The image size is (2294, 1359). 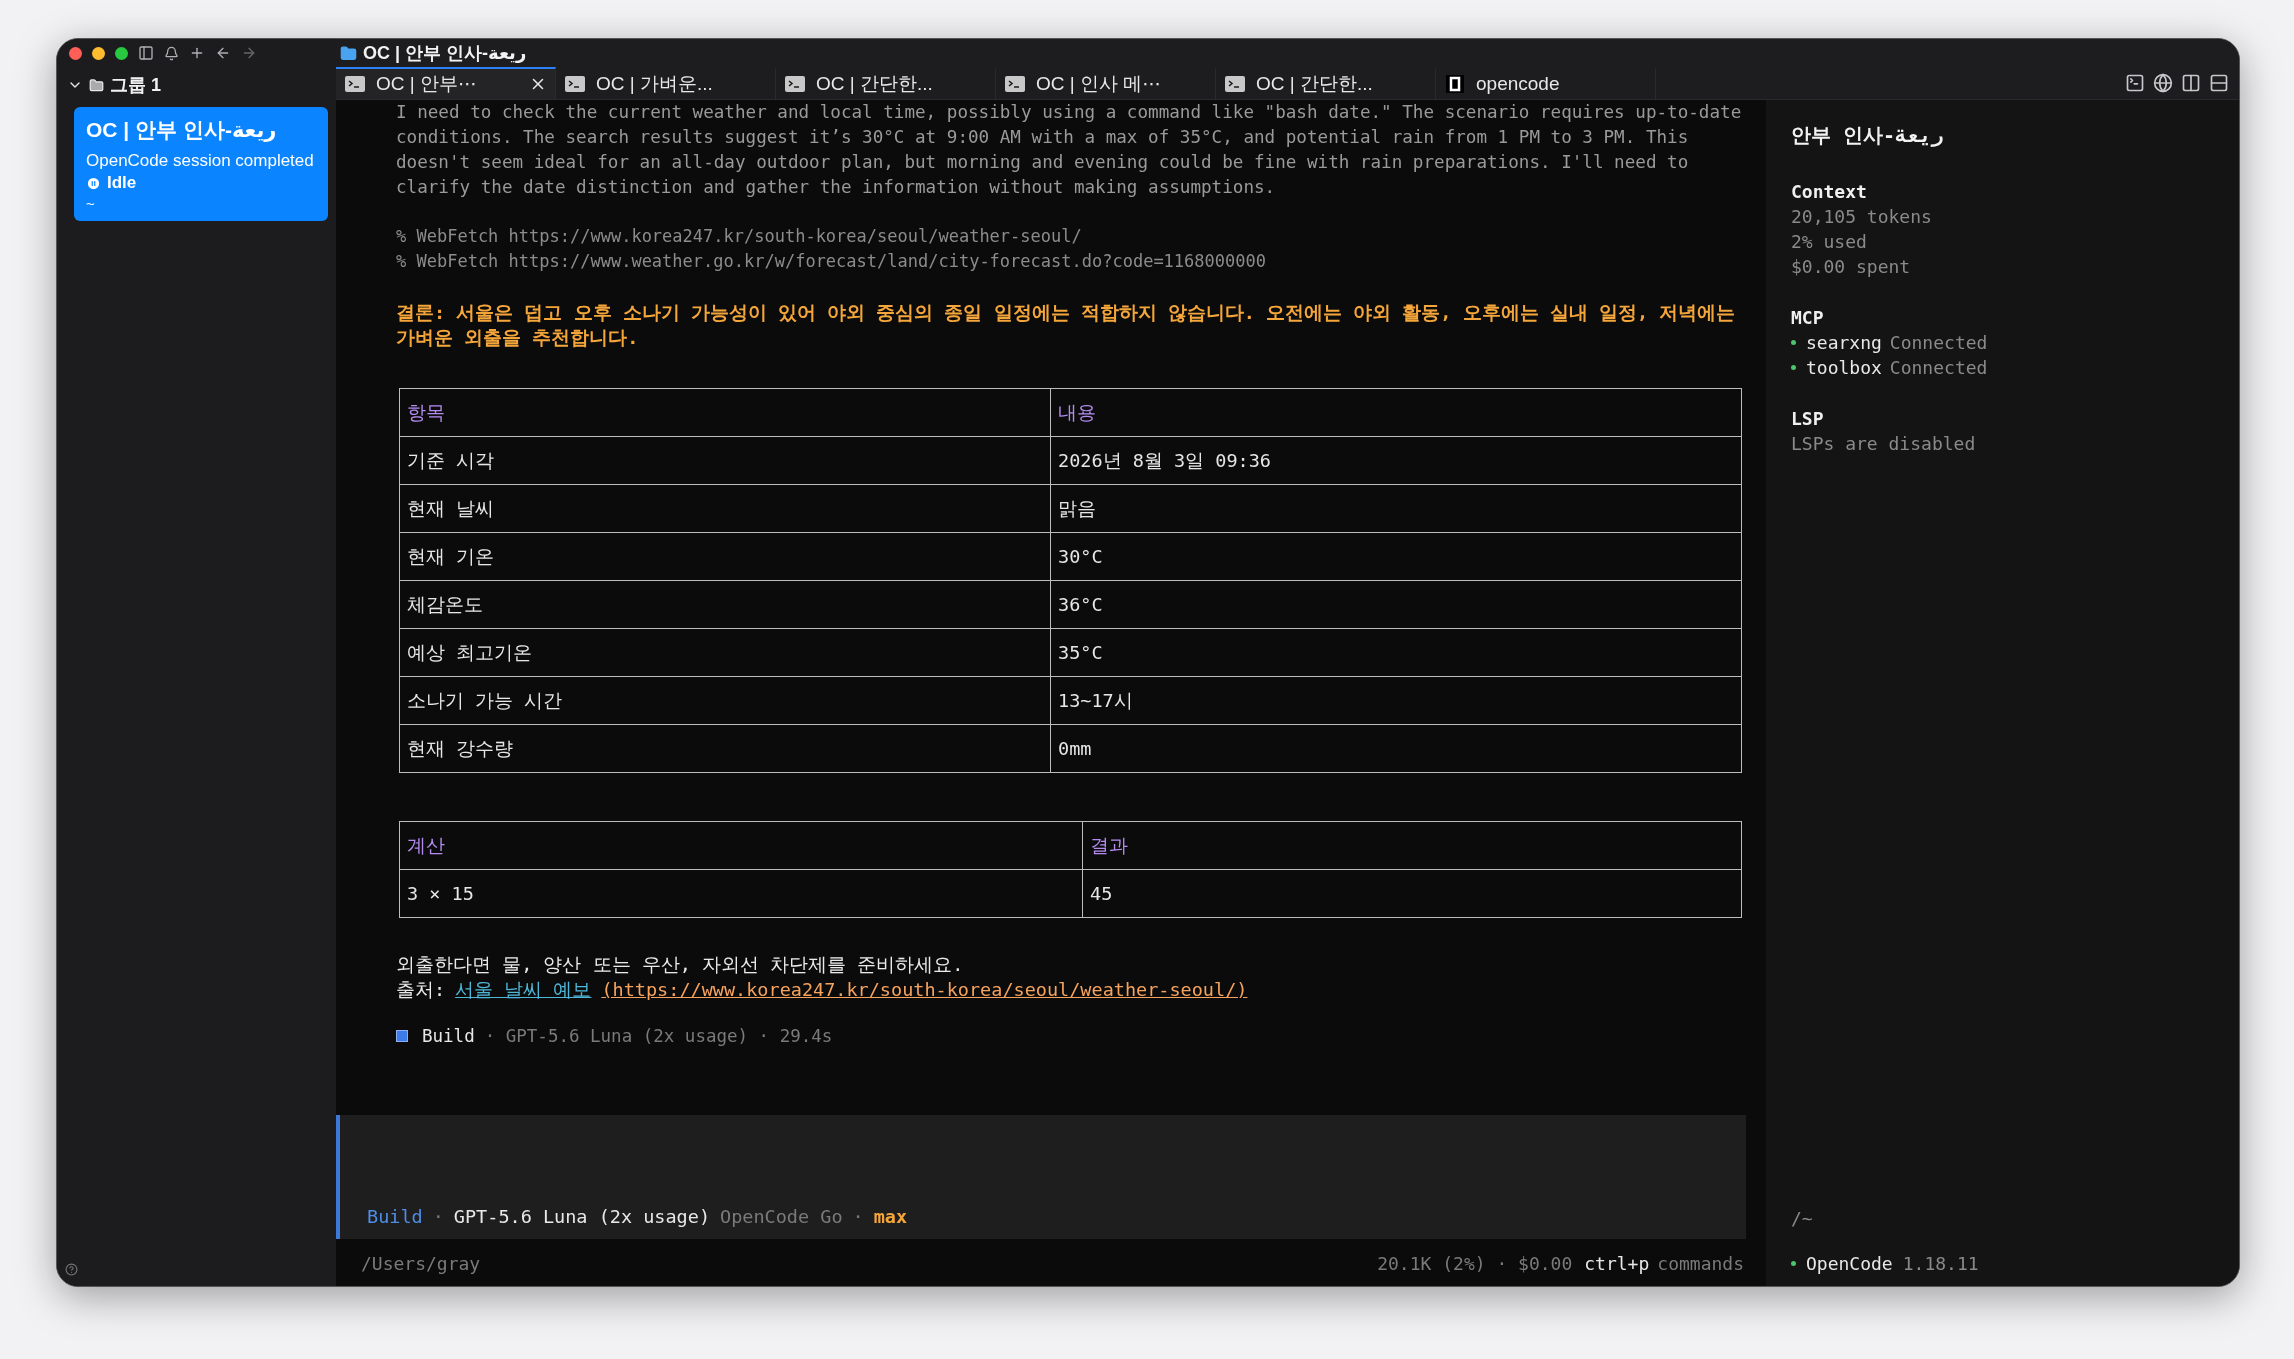 I want to click on source-label: 출처:, so click(x=421, y=990).